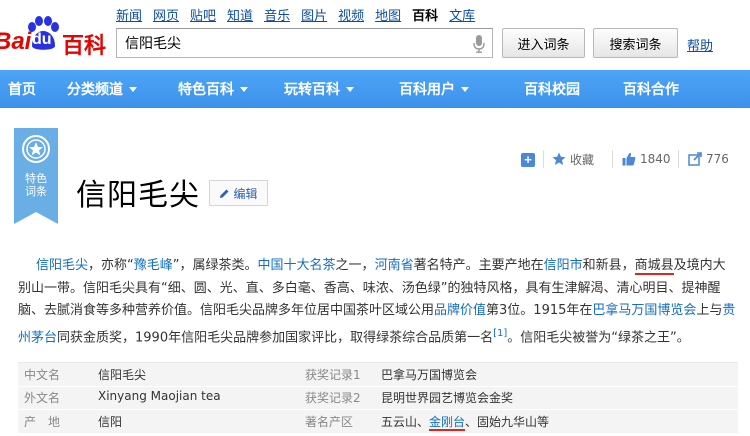 The height and width of the screenshot is (436, 750). Describe the element at coordinates (425, 14) in the screenshot. I see `product-nav-baike: 百科` at that location.